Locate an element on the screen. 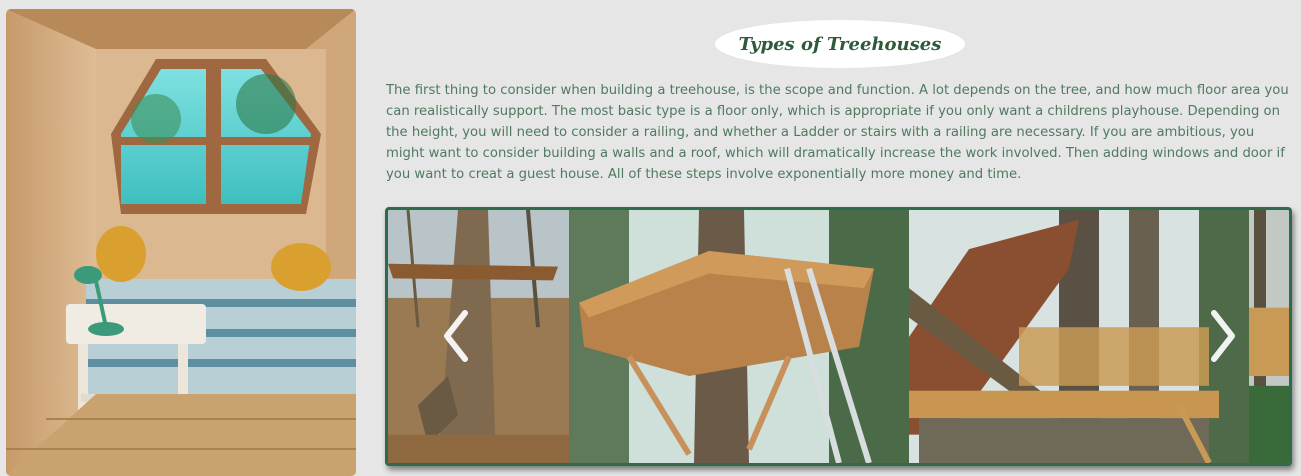  section-title: Types of Treehouses is located at coordinates (840, 44).